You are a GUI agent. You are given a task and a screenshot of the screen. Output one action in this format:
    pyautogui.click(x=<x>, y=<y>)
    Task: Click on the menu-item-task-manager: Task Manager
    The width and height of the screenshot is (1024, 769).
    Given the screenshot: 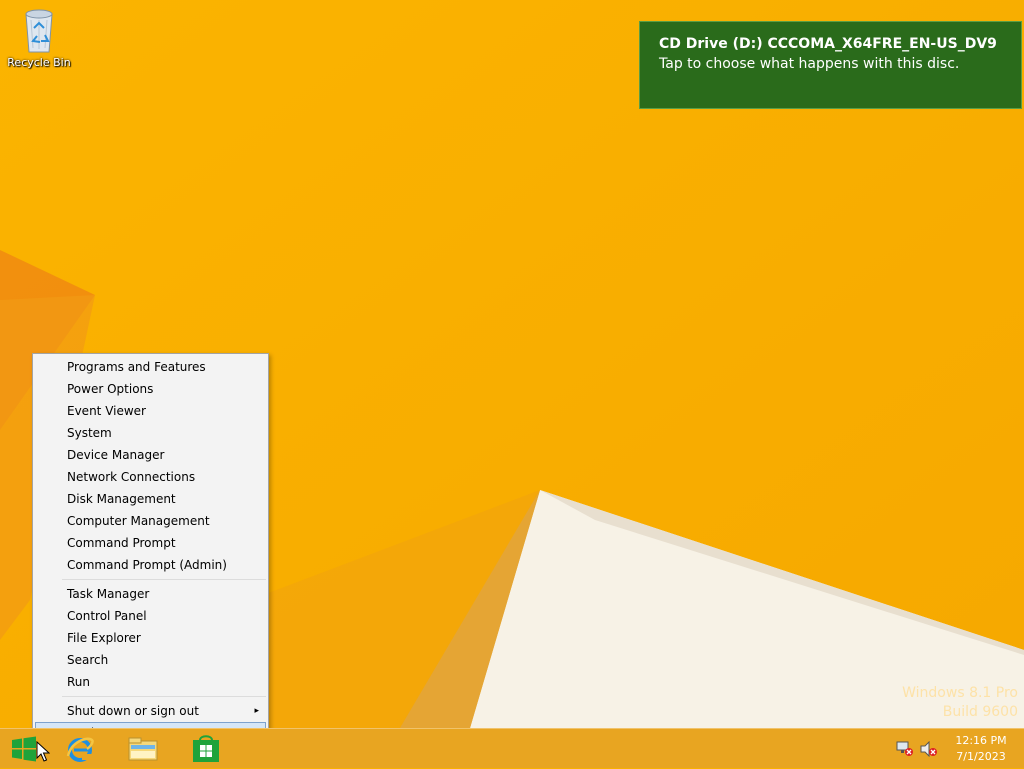 What is the action you would take?
    pyautogui.click(x=150, y=594)
    